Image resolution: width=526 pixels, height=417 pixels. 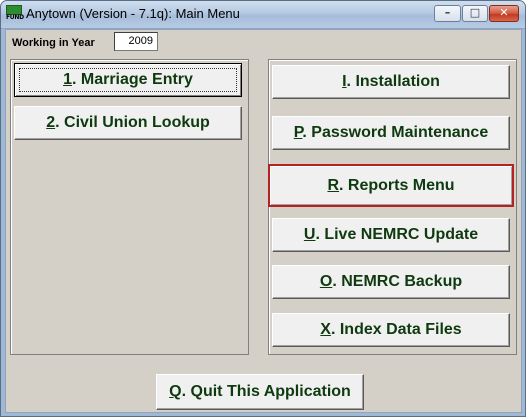 I want to click on working-year-field: 2009, so click(x=136, y=41).